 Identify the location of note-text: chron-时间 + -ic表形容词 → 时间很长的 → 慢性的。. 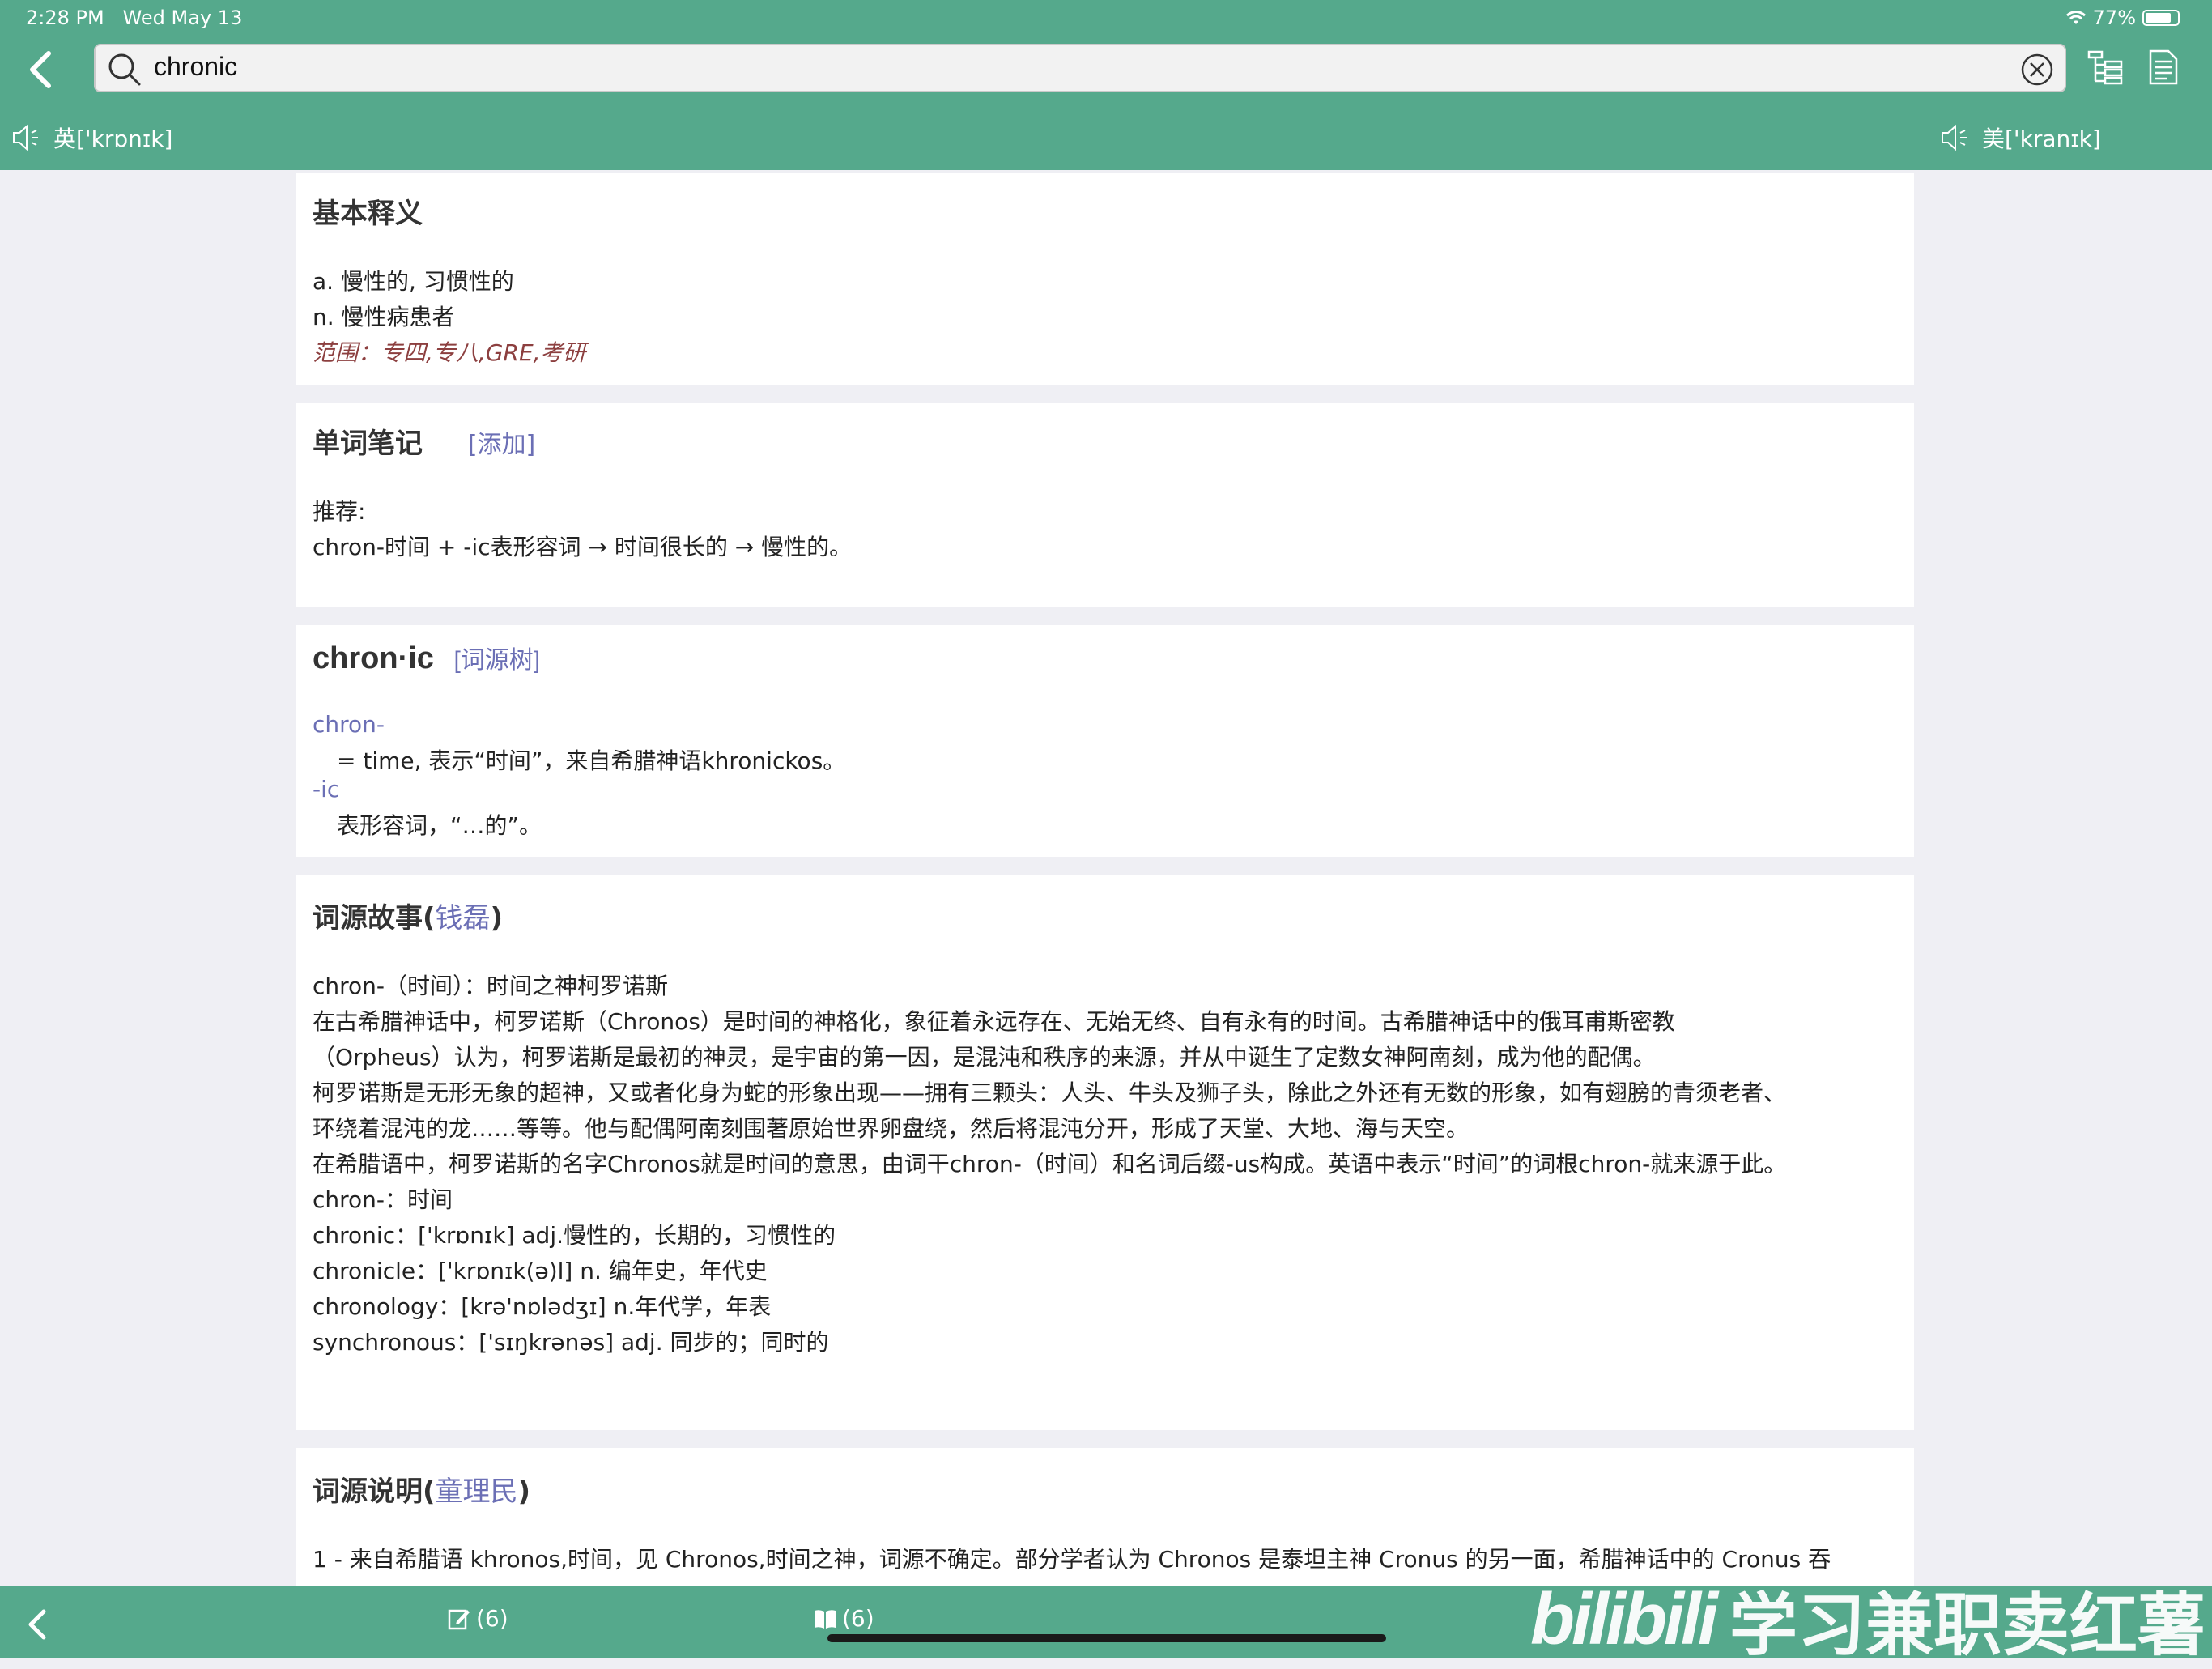
(583, 547).